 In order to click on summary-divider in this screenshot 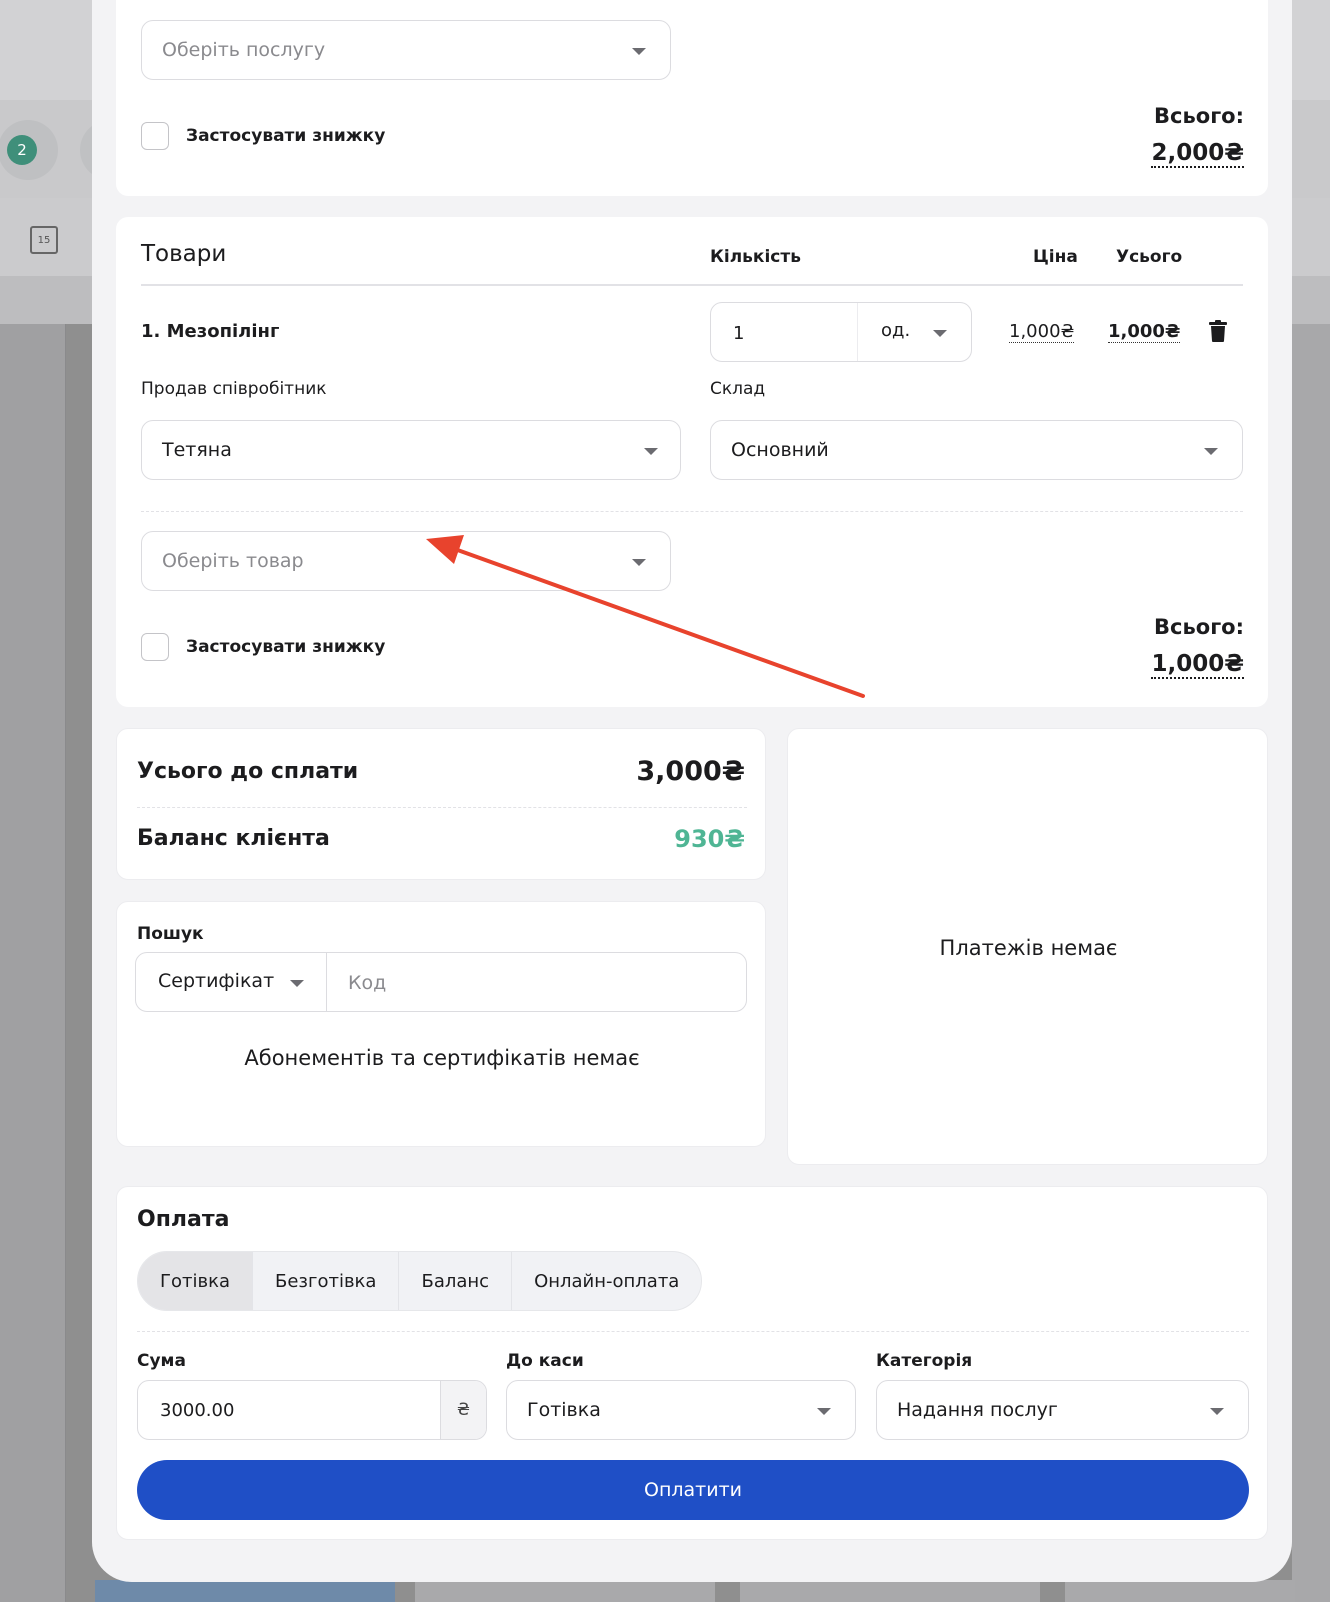, I will do `click(442, 807)`.